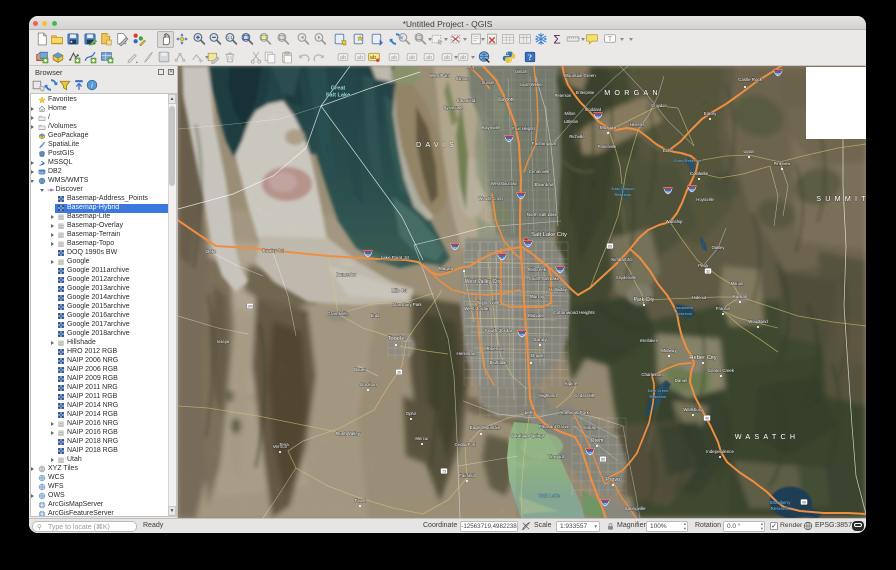 The image size is (896, 570). What do you see at coordinates (540, 340) in the screenshot?
I see `svg-text: Sandy` at bounding box center [540, 340].